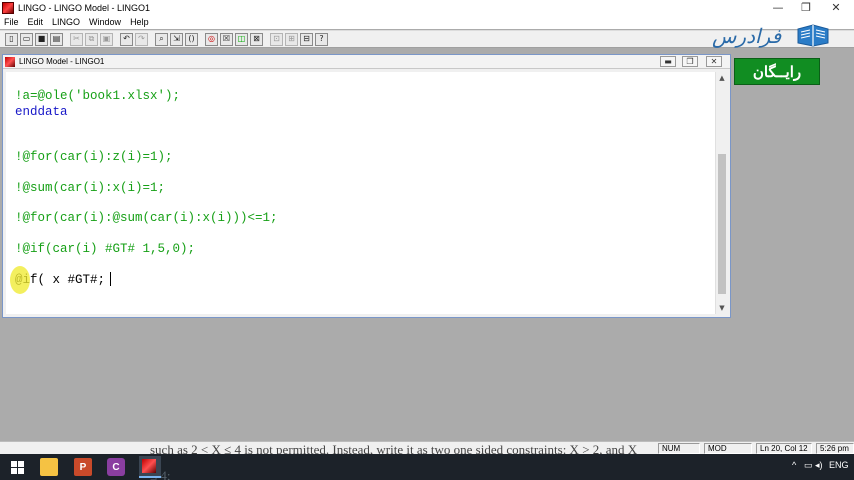 This screenshot has width=854, height=480. I want to click on menu-file: File, so click(11, 22).